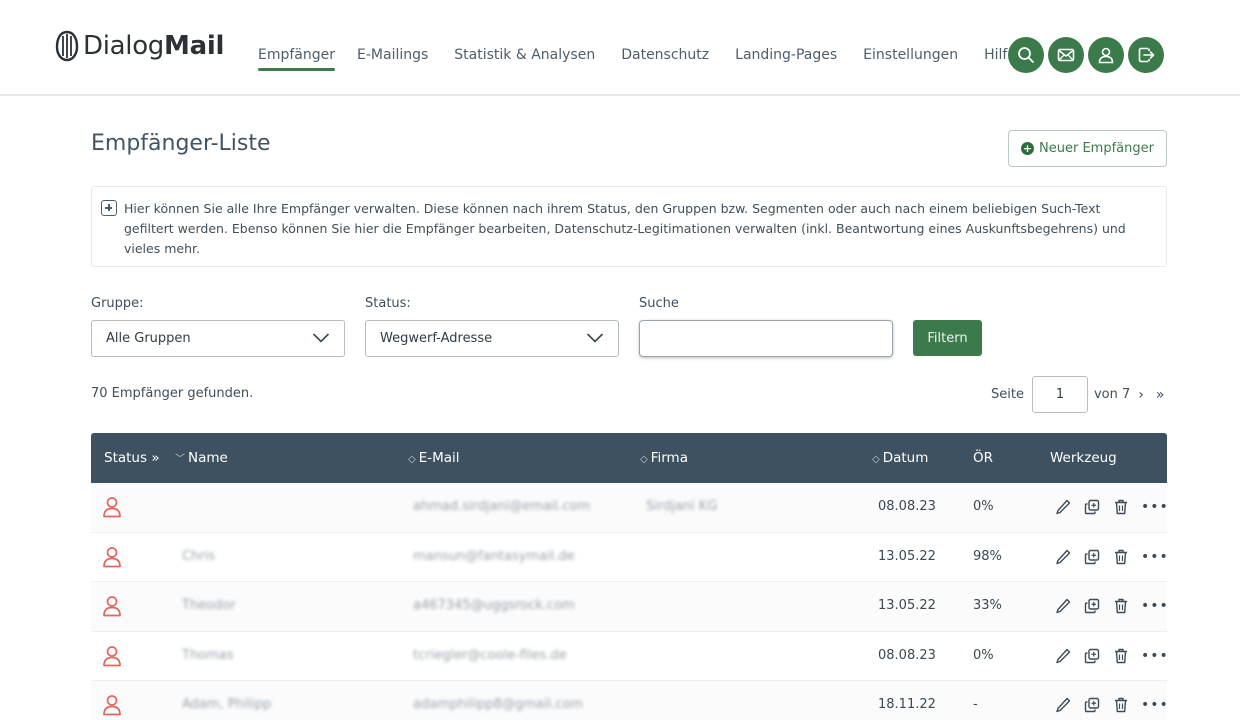 The width and height of the screenshot is (1240, 720). I want to click on cell-date: 08.08.23, so click(907, 655).